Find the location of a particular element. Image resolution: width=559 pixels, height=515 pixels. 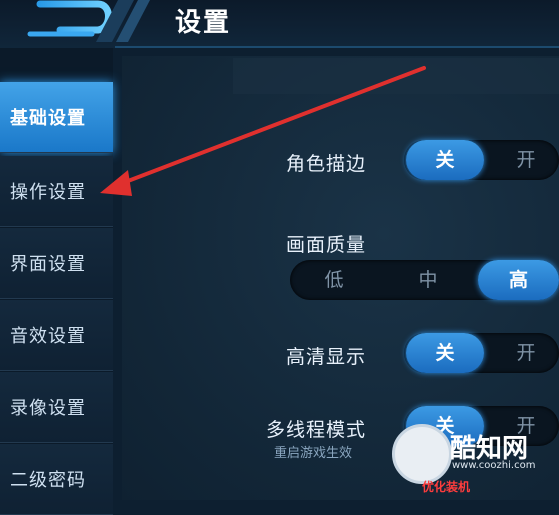

sidebar-item-replay: 录像设置 is located at coordinates (56, 407).